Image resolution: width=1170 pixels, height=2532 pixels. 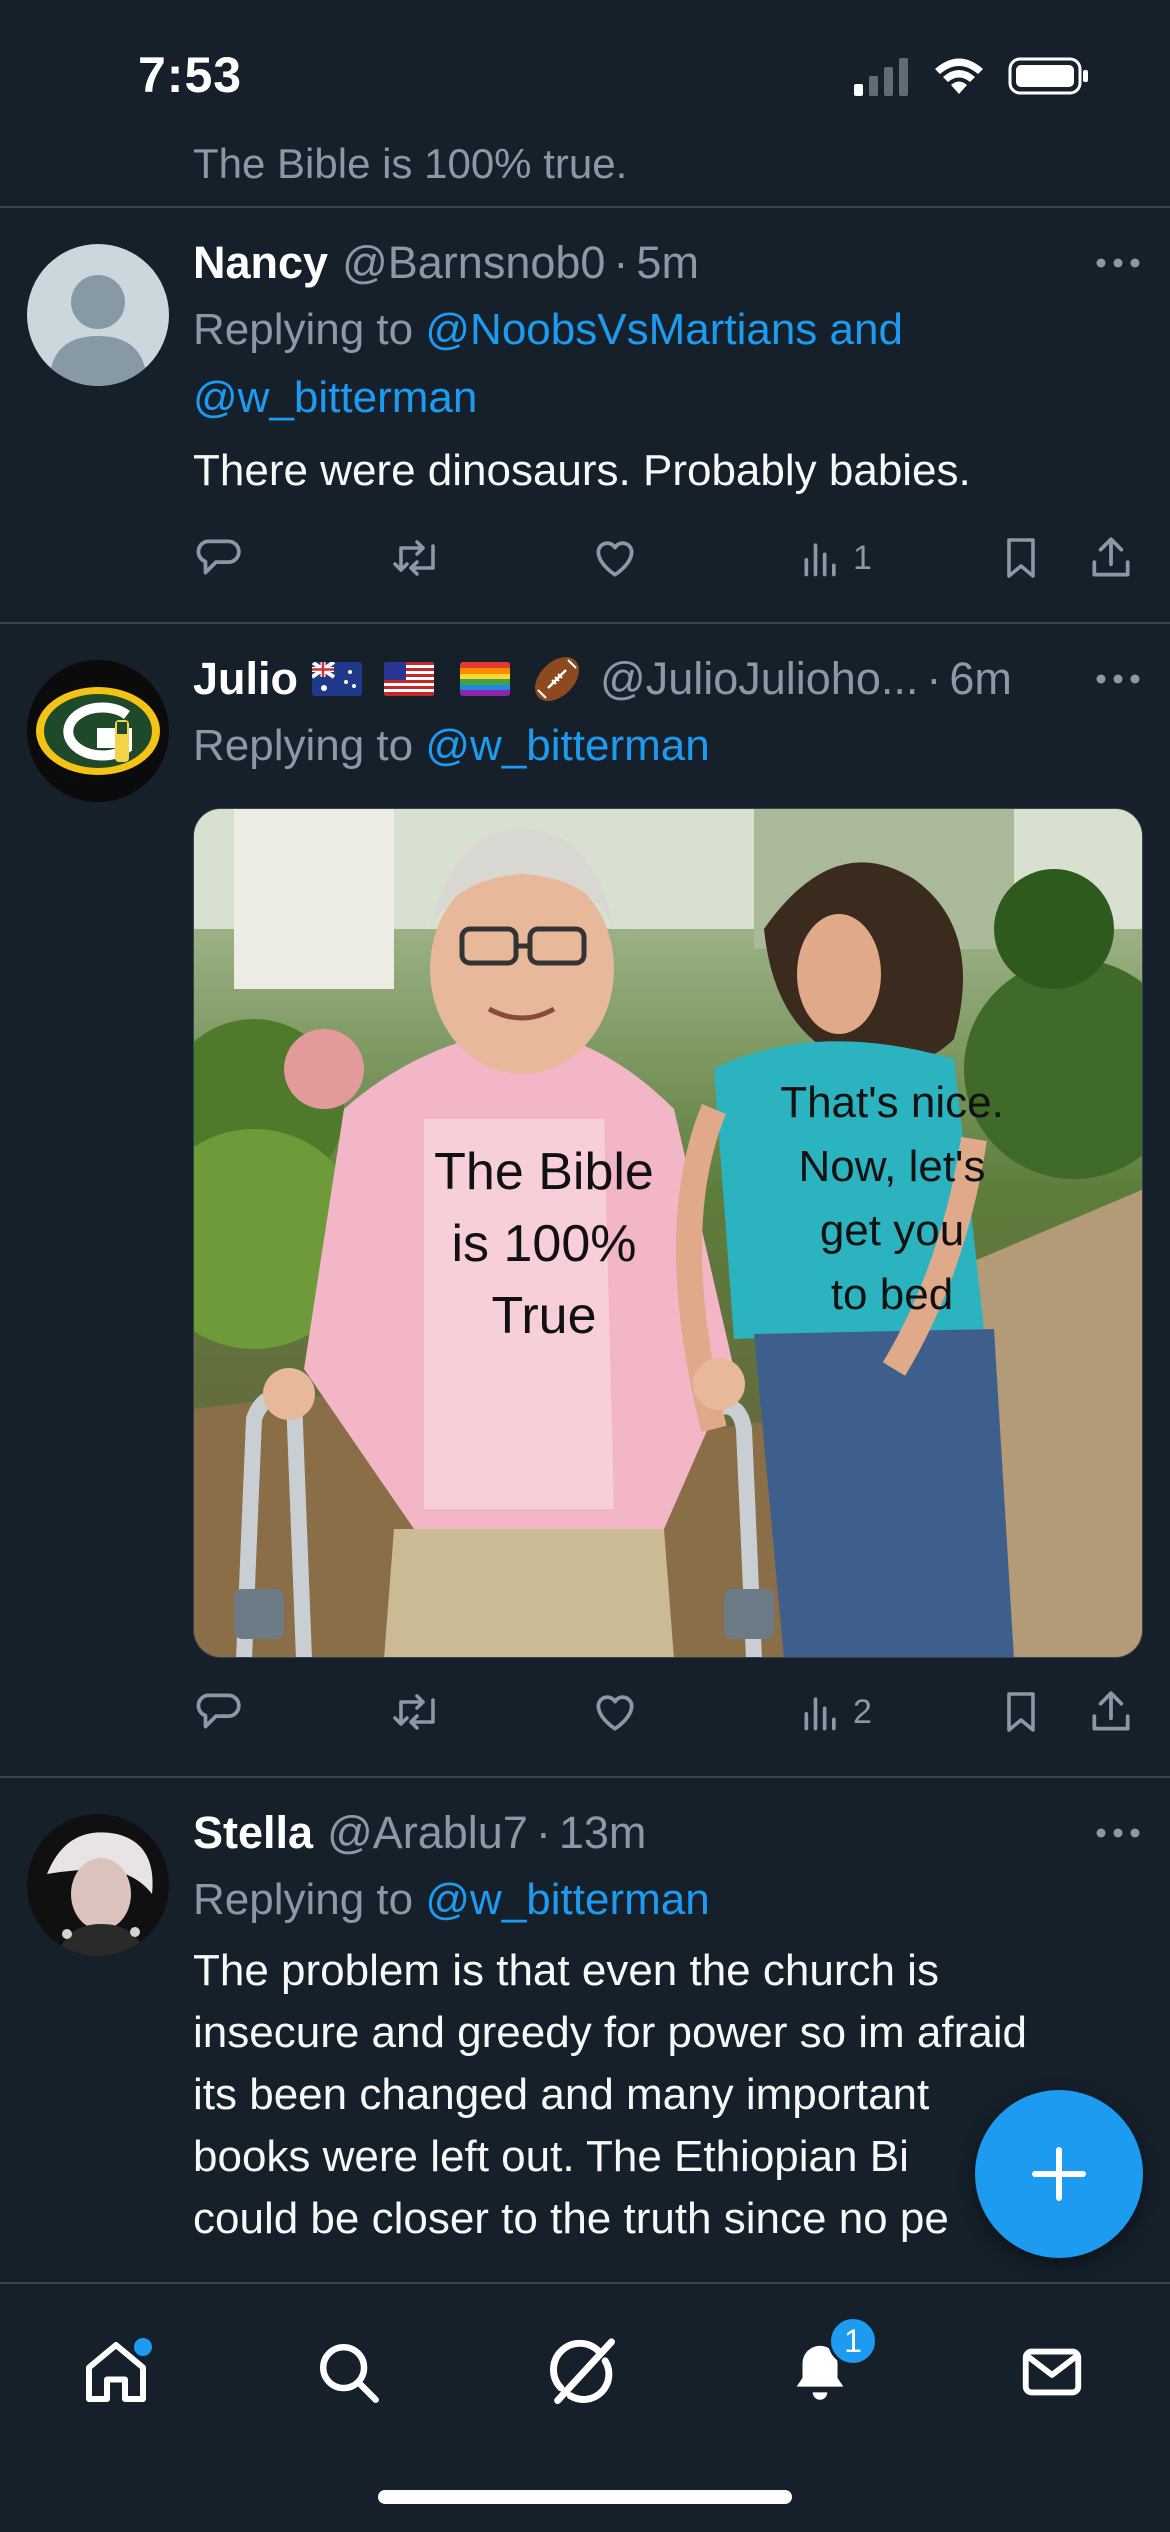 What do you see at coordinates (190, 75) in the screenshot?
I see `status-time: 7:53` at bounding box center [190, 75].